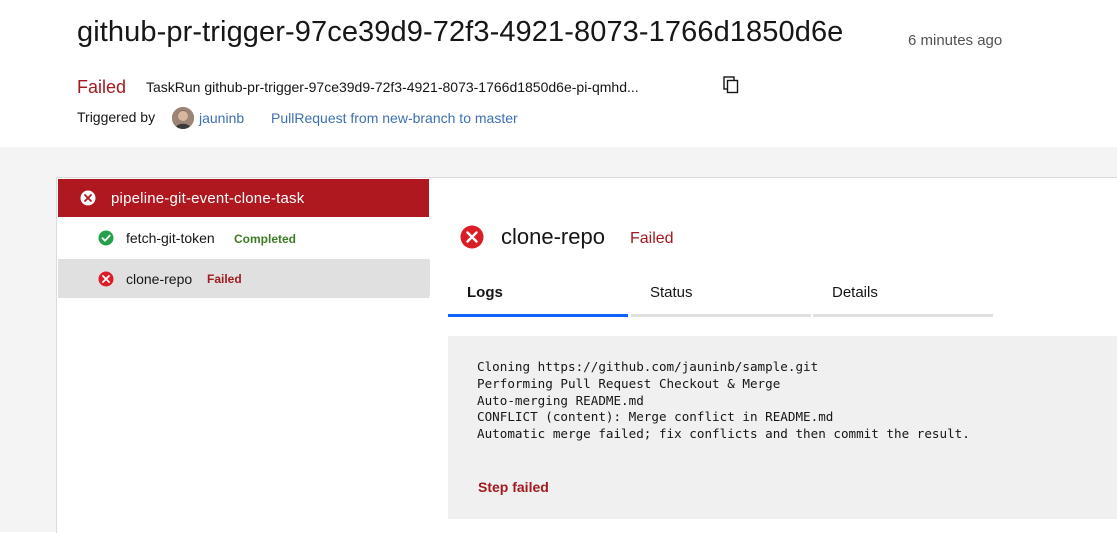  What do you see at coordinates (485, 292) in the screenshot?
I see `tab-label: Logs` at bounding box center [485, 292].